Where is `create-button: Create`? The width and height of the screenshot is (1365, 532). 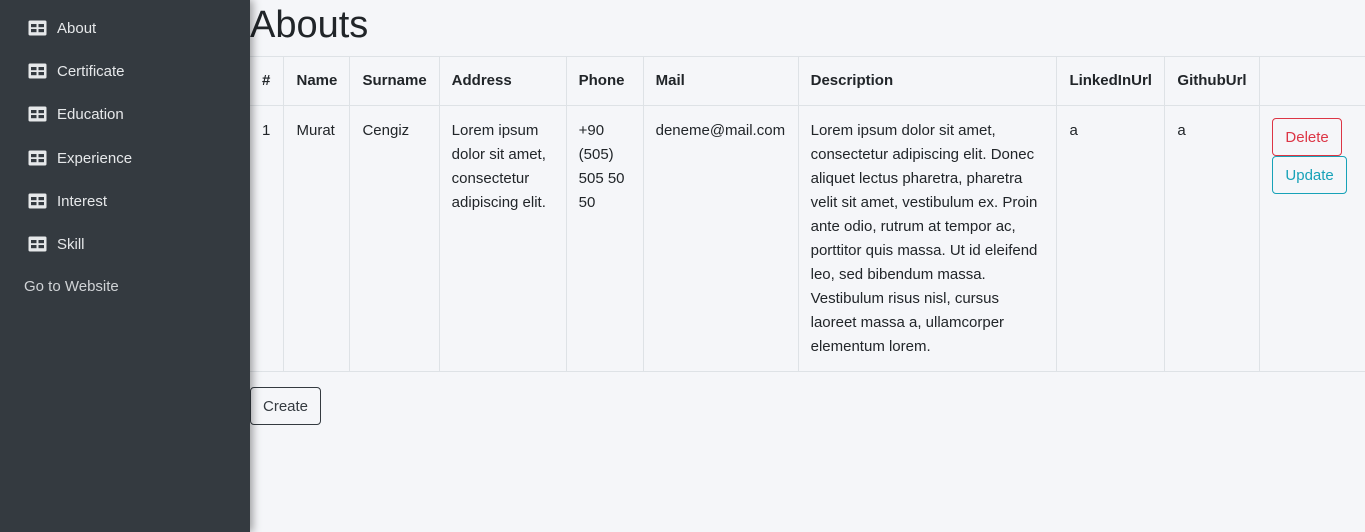 create-button: Create is located at coordinates (286, 406).